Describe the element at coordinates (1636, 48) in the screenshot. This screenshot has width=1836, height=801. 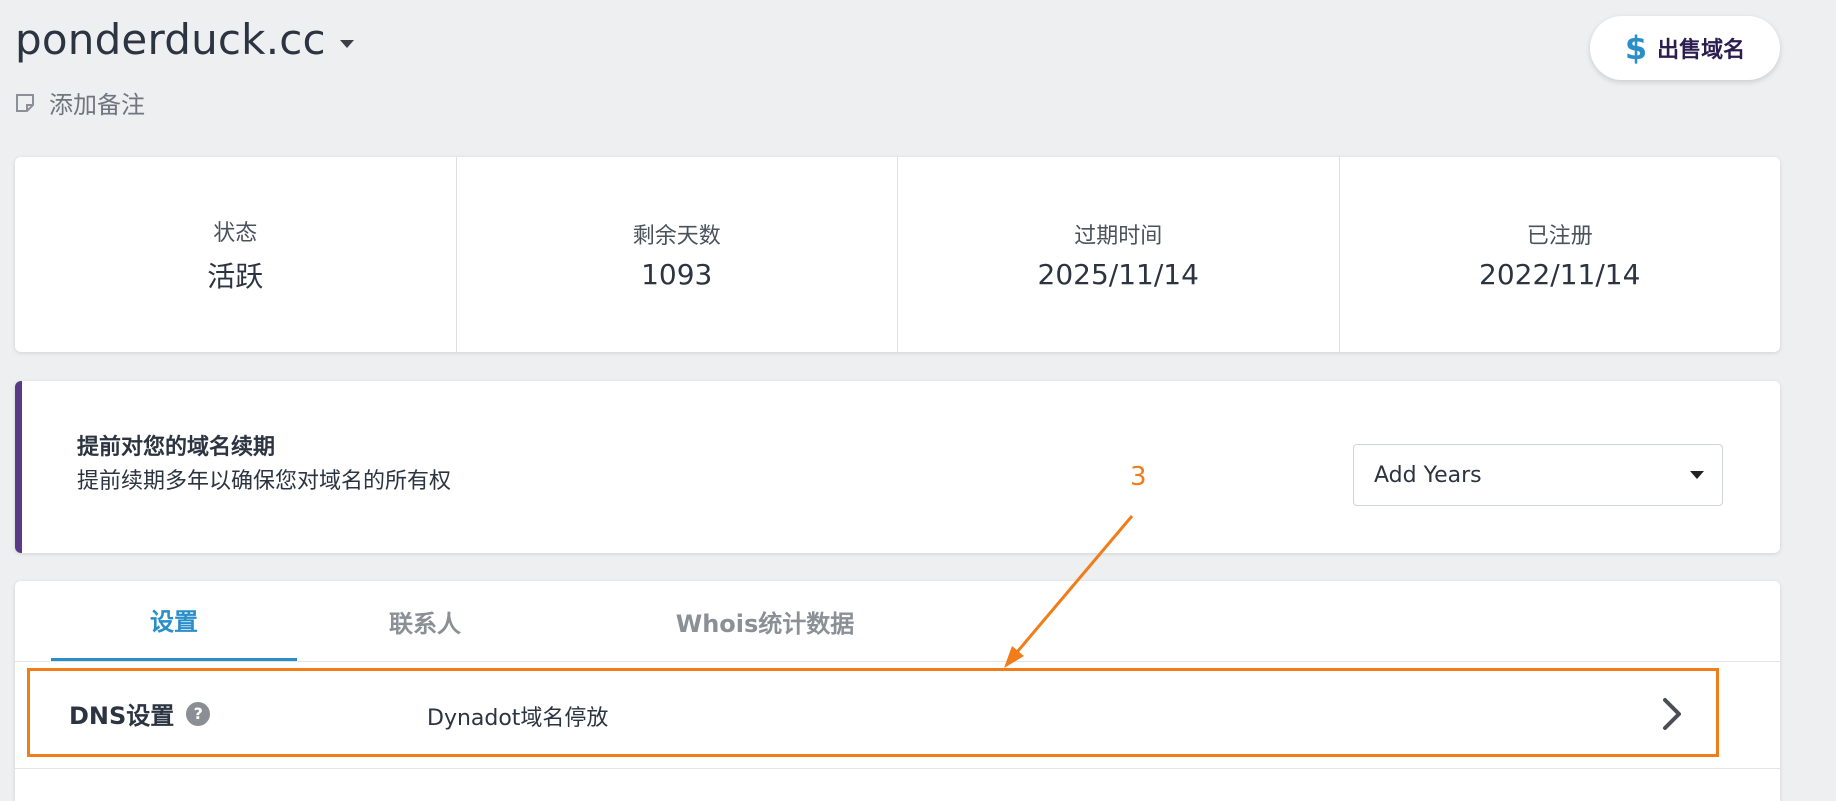
I see `dollar-icon: $` at that location.